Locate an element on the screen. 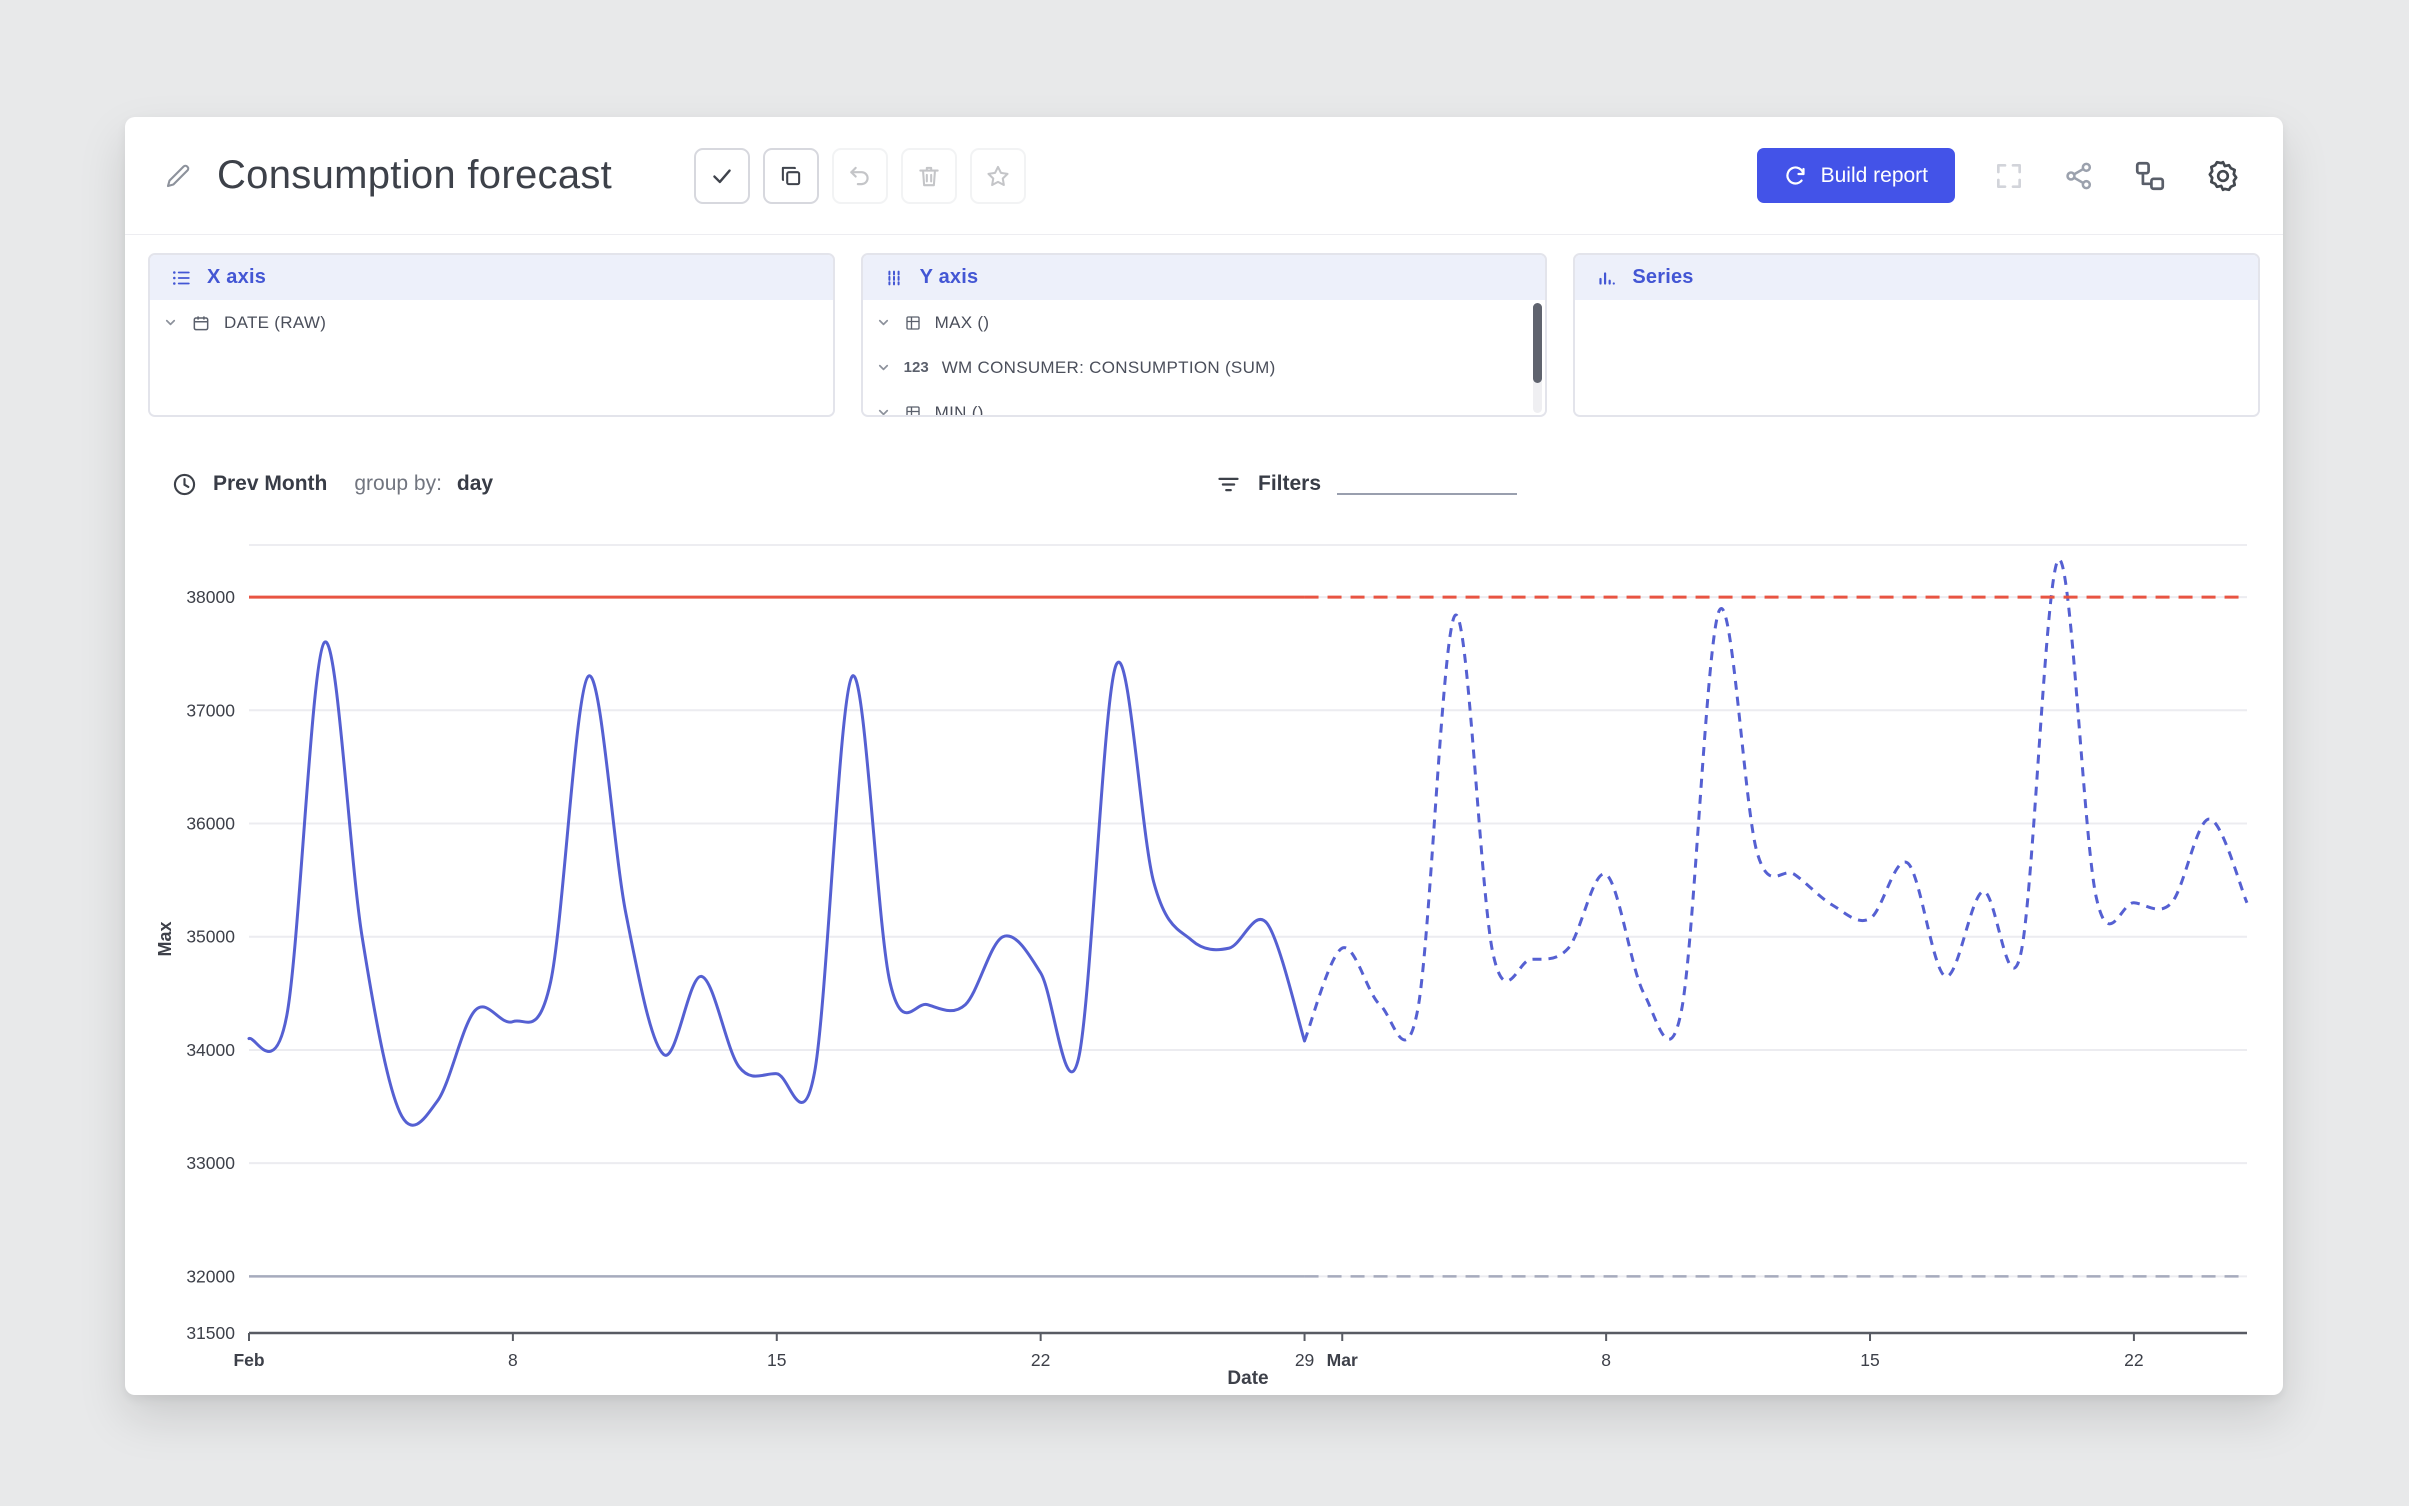 This screenshot has height=1506, width=2409. settings-gear-icon is located at coordinates (2223, 176).